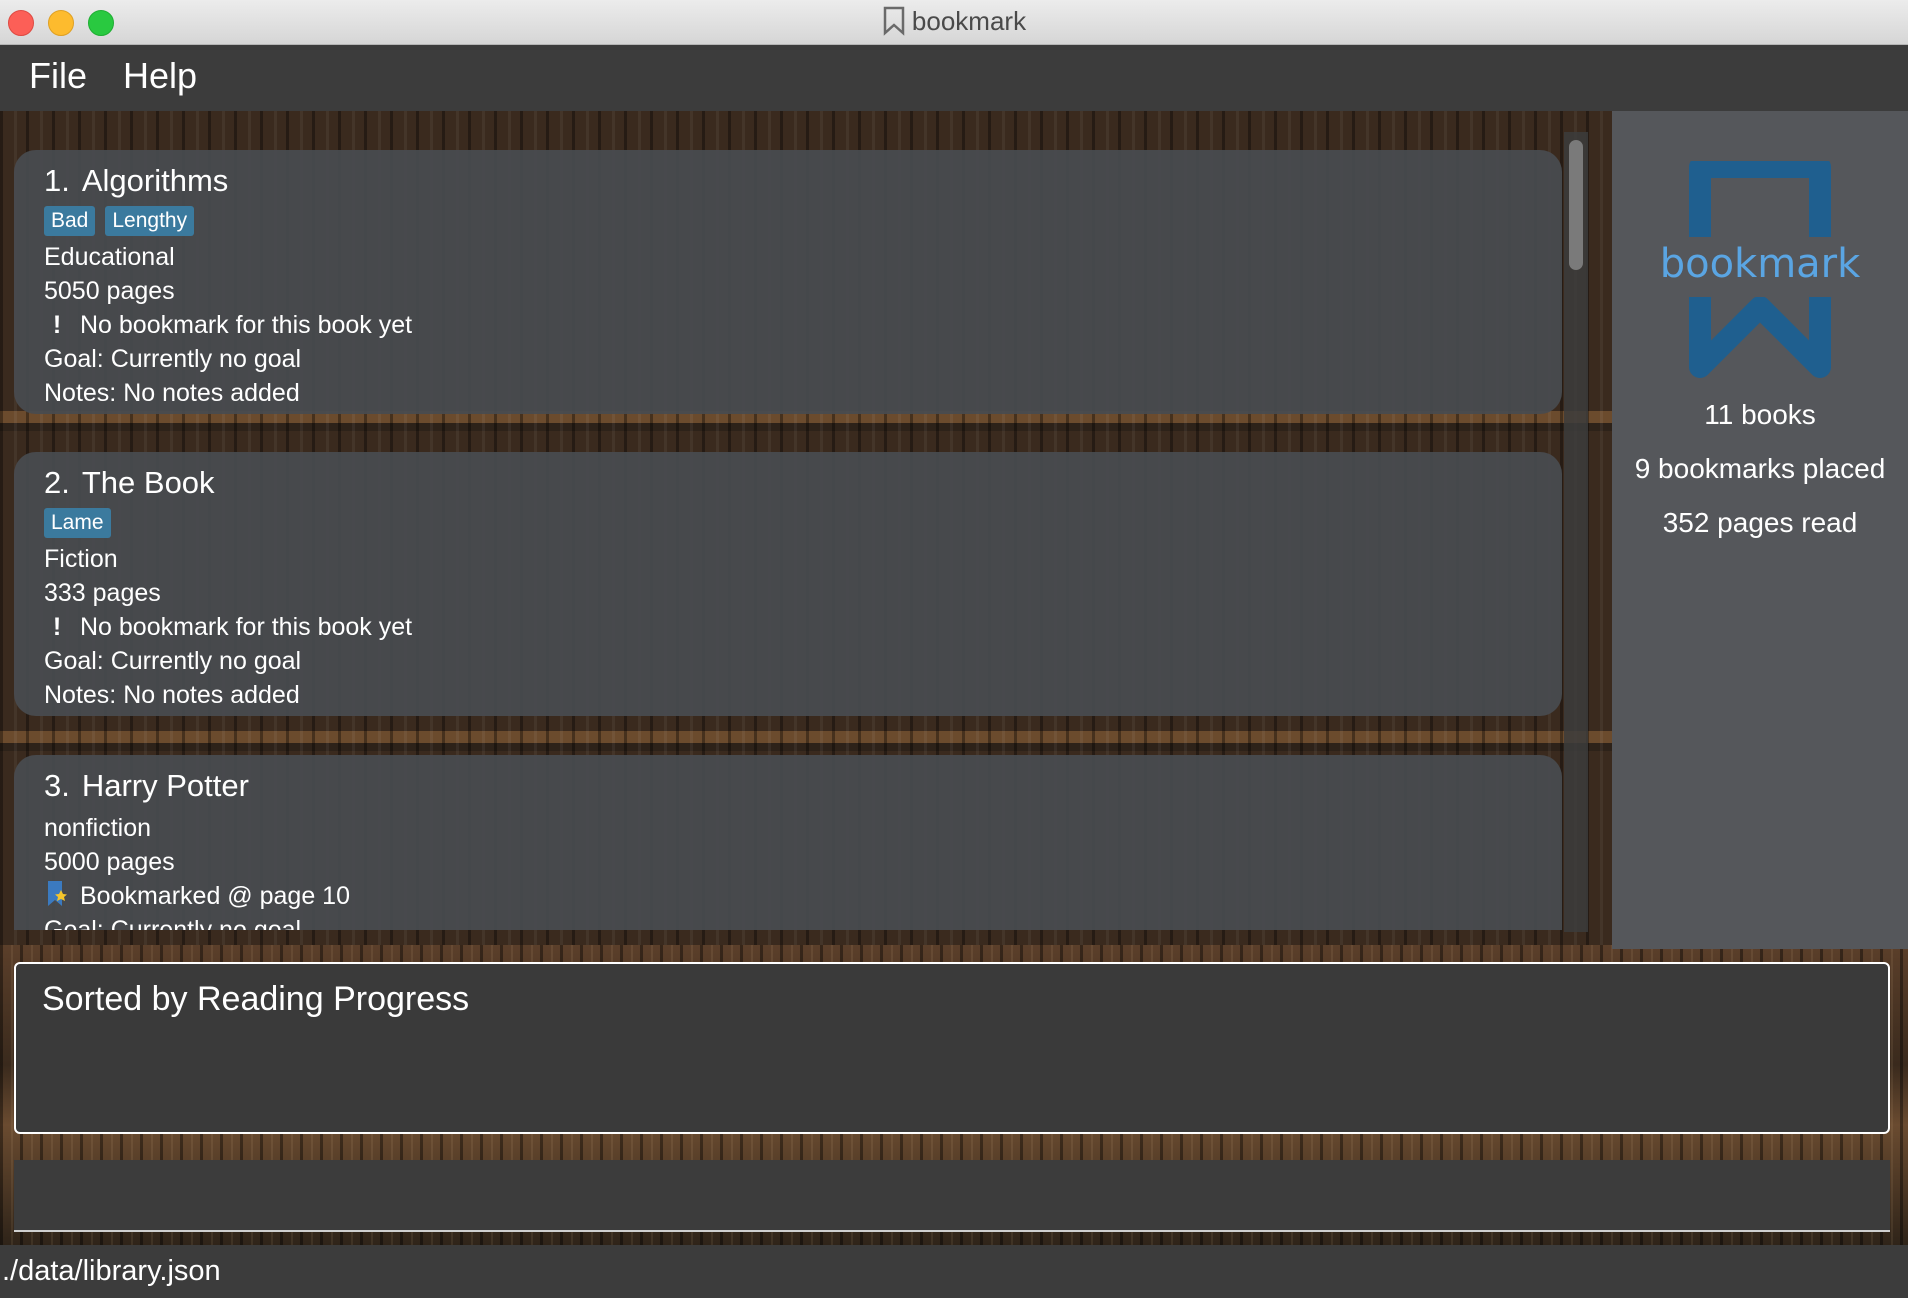  I want to click on tag-list: Lame, so click(788, 524).